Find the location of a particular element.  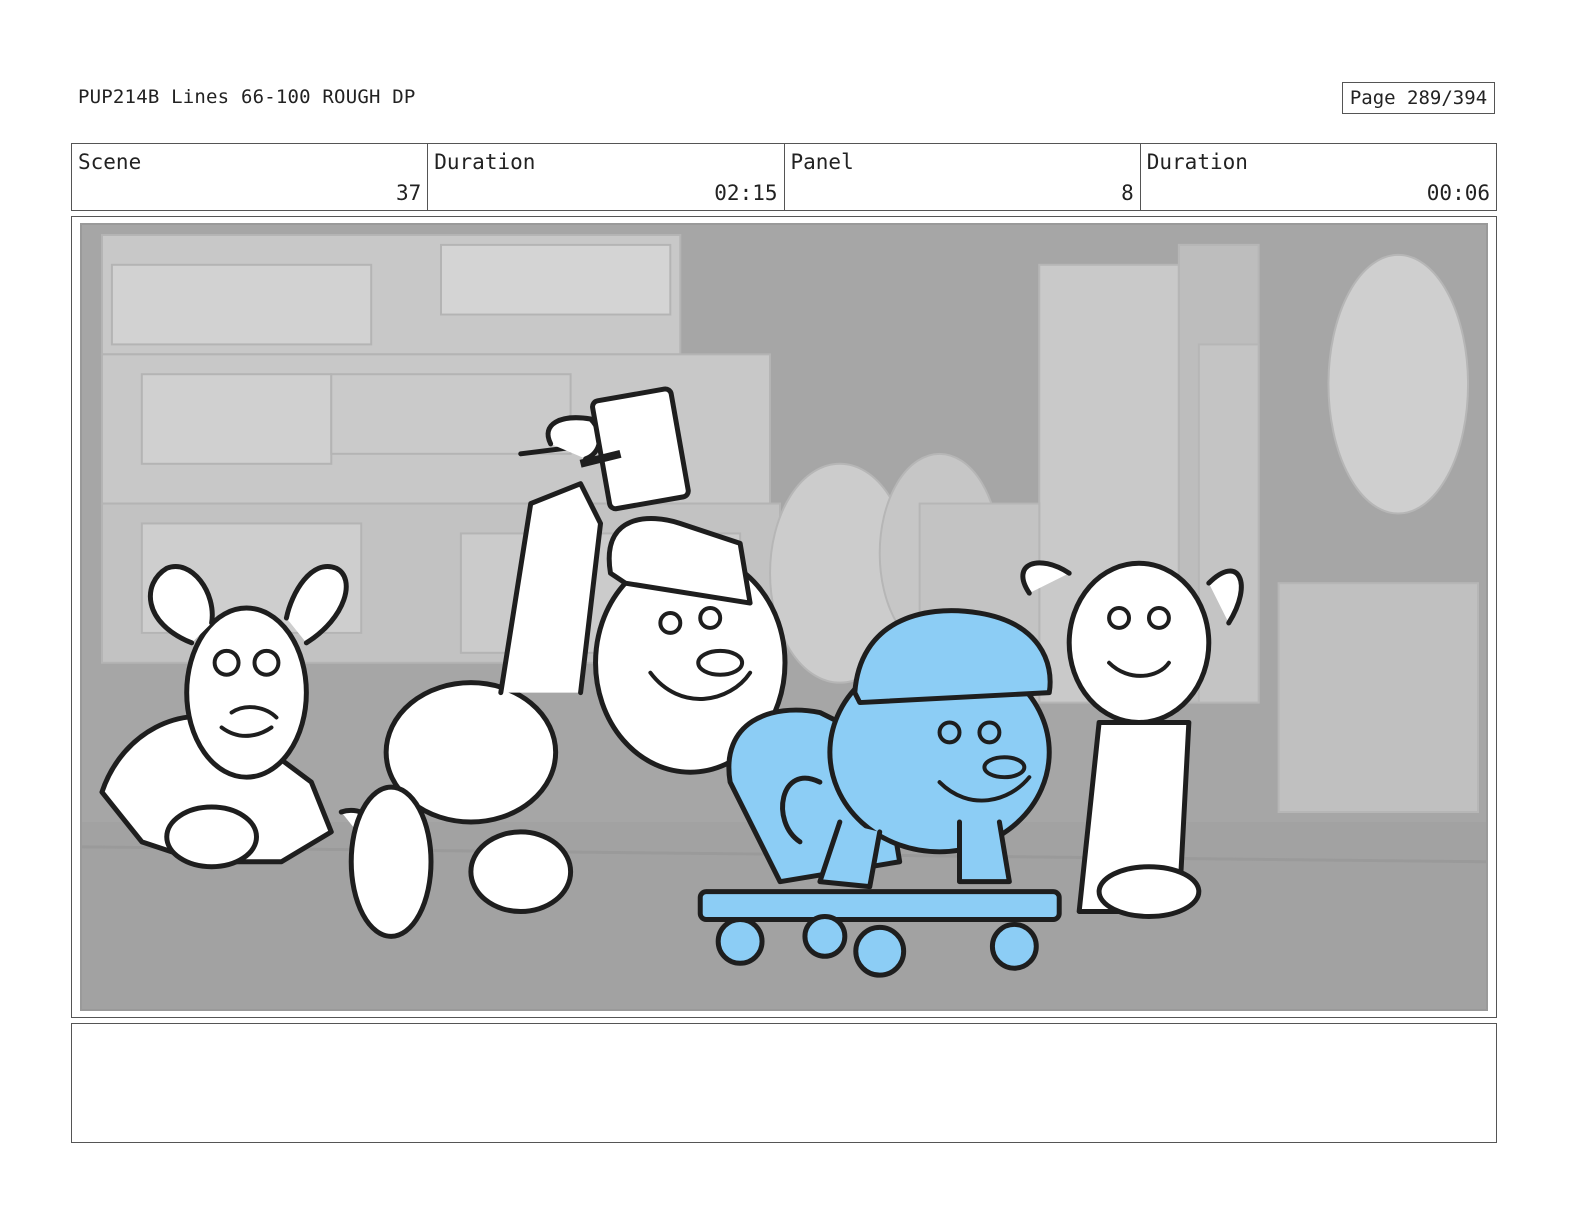

panel-duration-label: Duration is located at coordinates (1197, 162).